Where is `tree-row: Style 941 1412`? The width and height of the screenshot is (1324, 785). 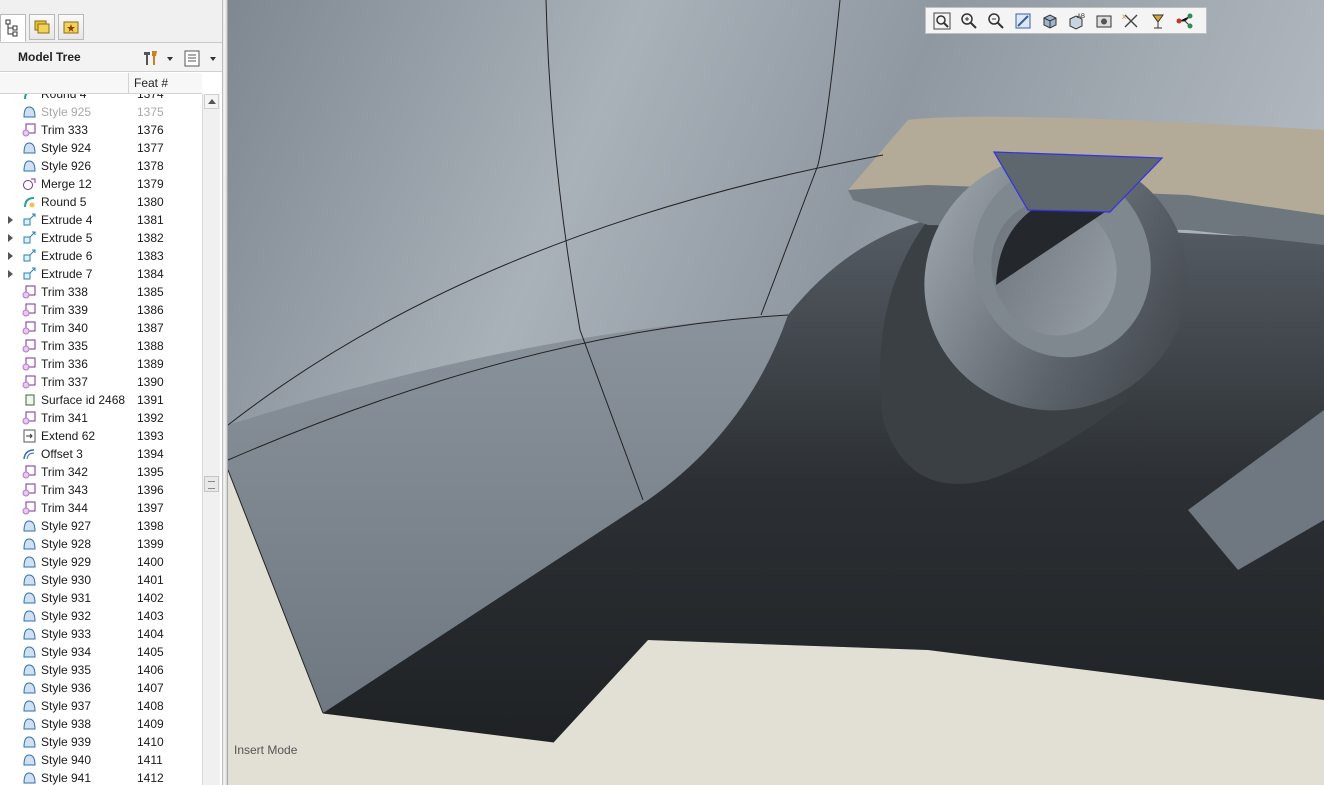 tree-row: Style 941 1412 is located at coordinates (101, 777).